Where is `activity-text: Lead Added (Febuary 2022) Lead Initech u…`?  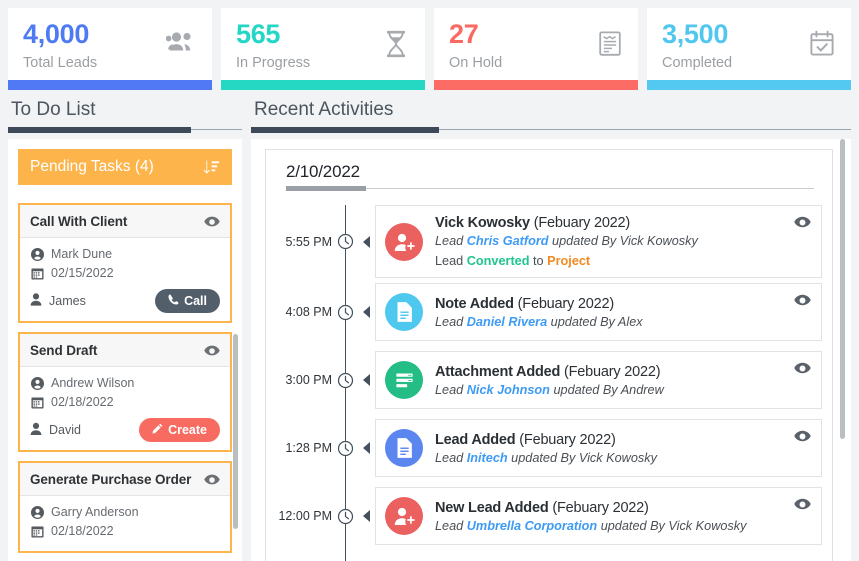
activity-text: Lead Added (Febuary 2022) Lead Initech u… is located at coordinates (614, 448).